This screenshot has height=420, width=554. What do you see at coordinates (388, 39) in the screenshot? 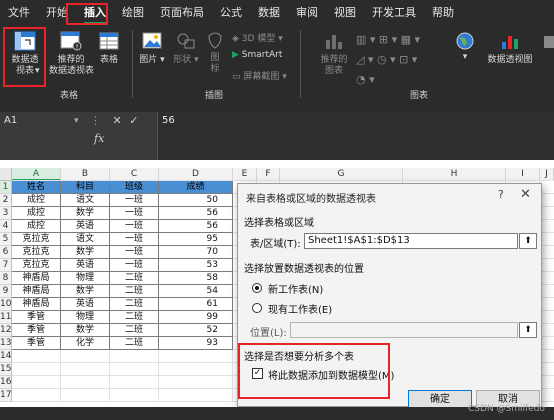
I see `chart-types-row1: ▥ ▾ ⊞ ▾ ▦ ▾` at bounding box center [388, 39].